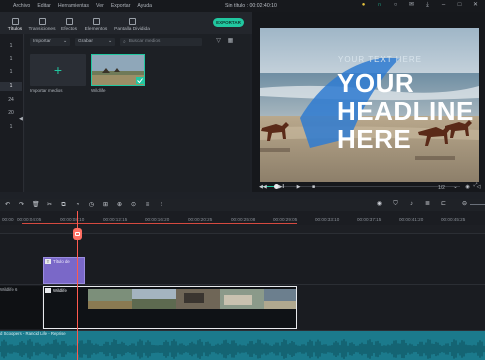 Image resolution: width=485 pixels, height=360 pixels. What do you see at coordinates (105, 205) in the screenshot?
I see `marker-icon: ⊞` at bounding box center [105, 205].